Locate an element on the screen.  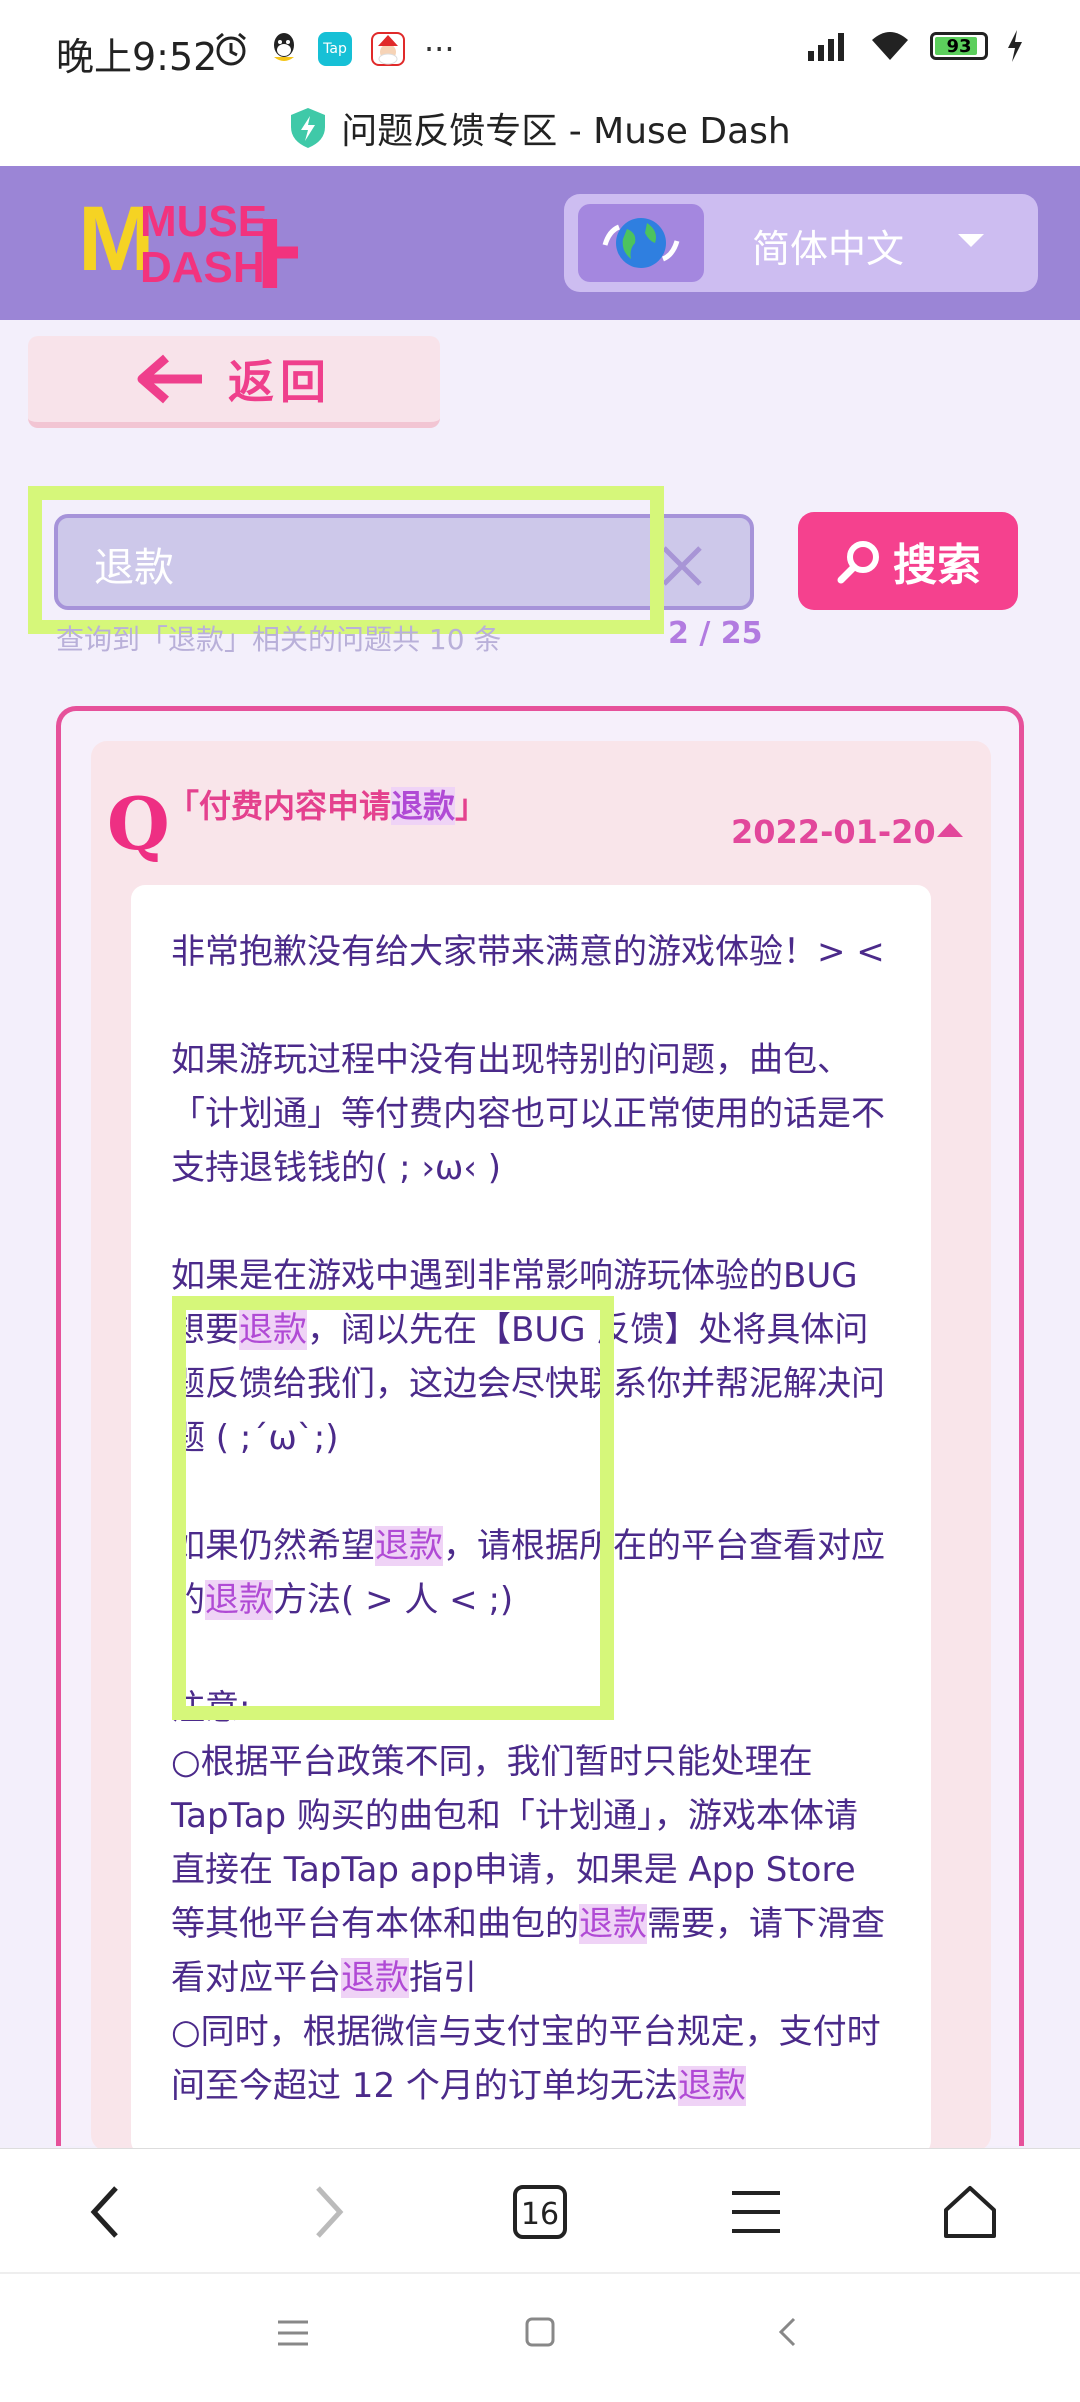
menu-button is located at coordinates (756, 2212).